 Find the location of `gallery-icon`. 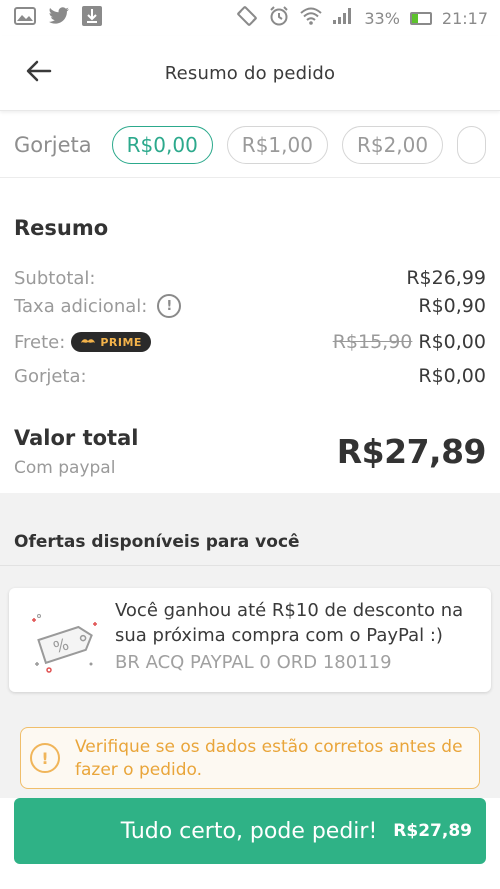

gallery-icon is located at coordinates (25, 18).